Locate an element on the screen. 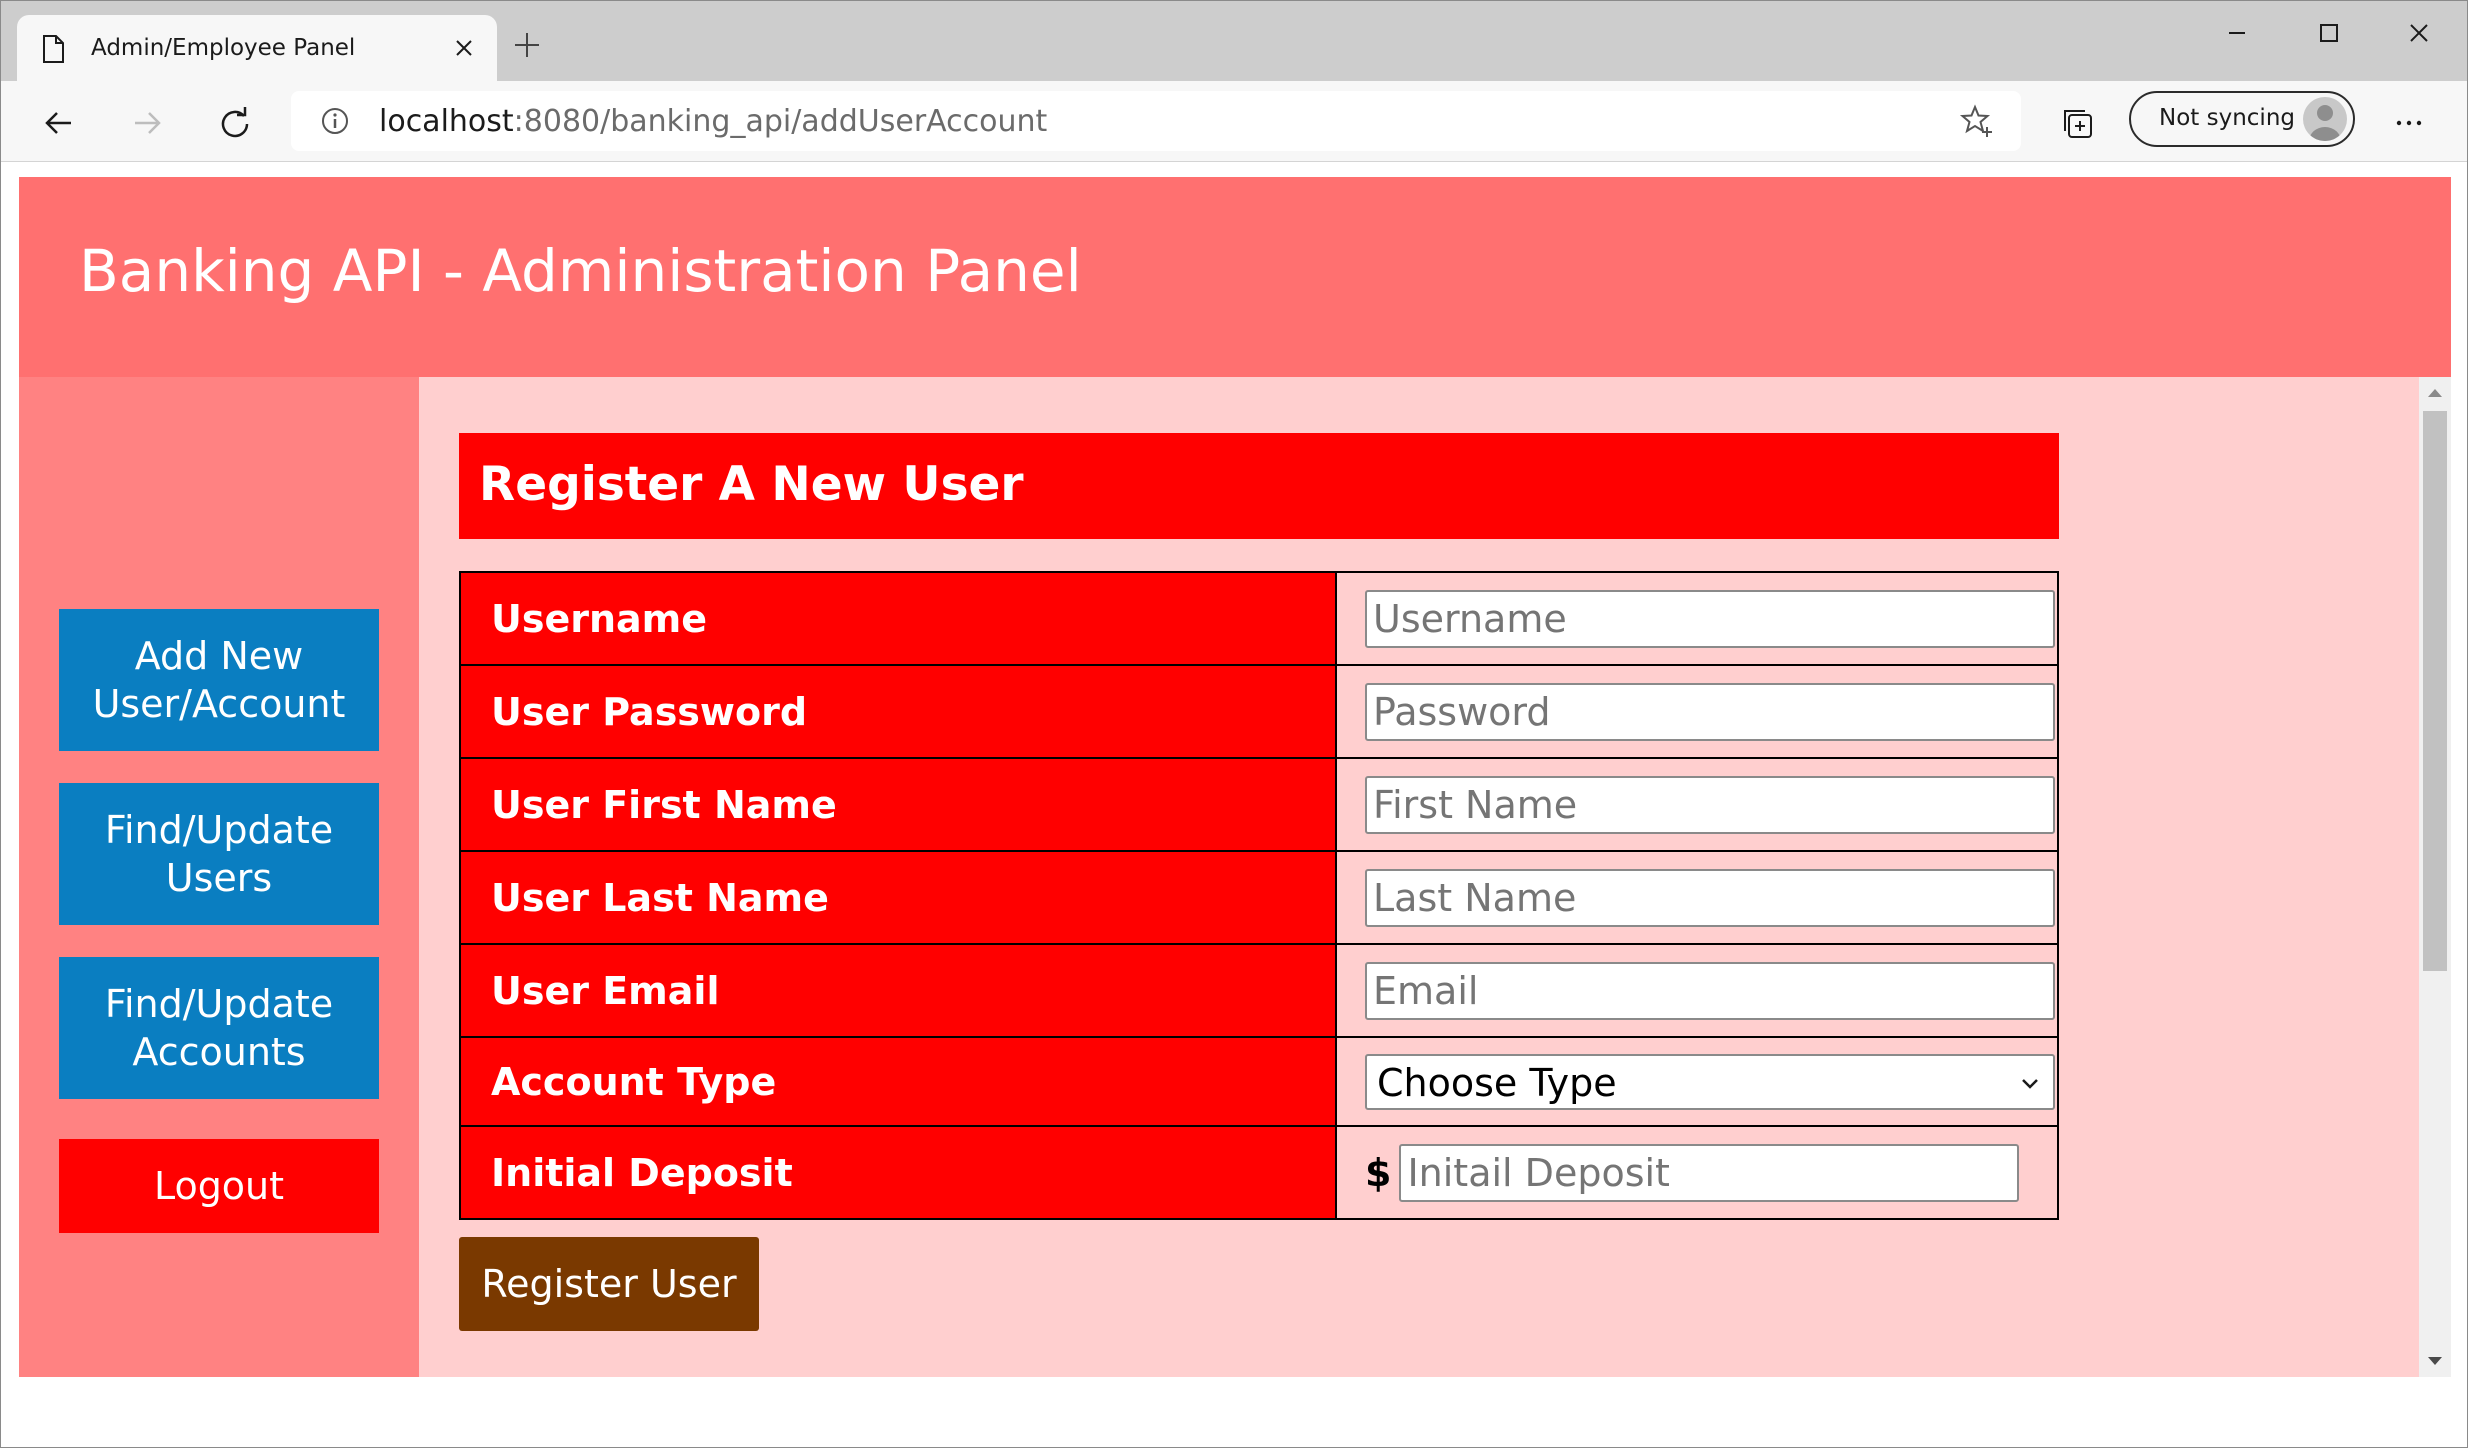 The image size is (2468, 1448). collections-icon is located at coordinates (2079, 123).